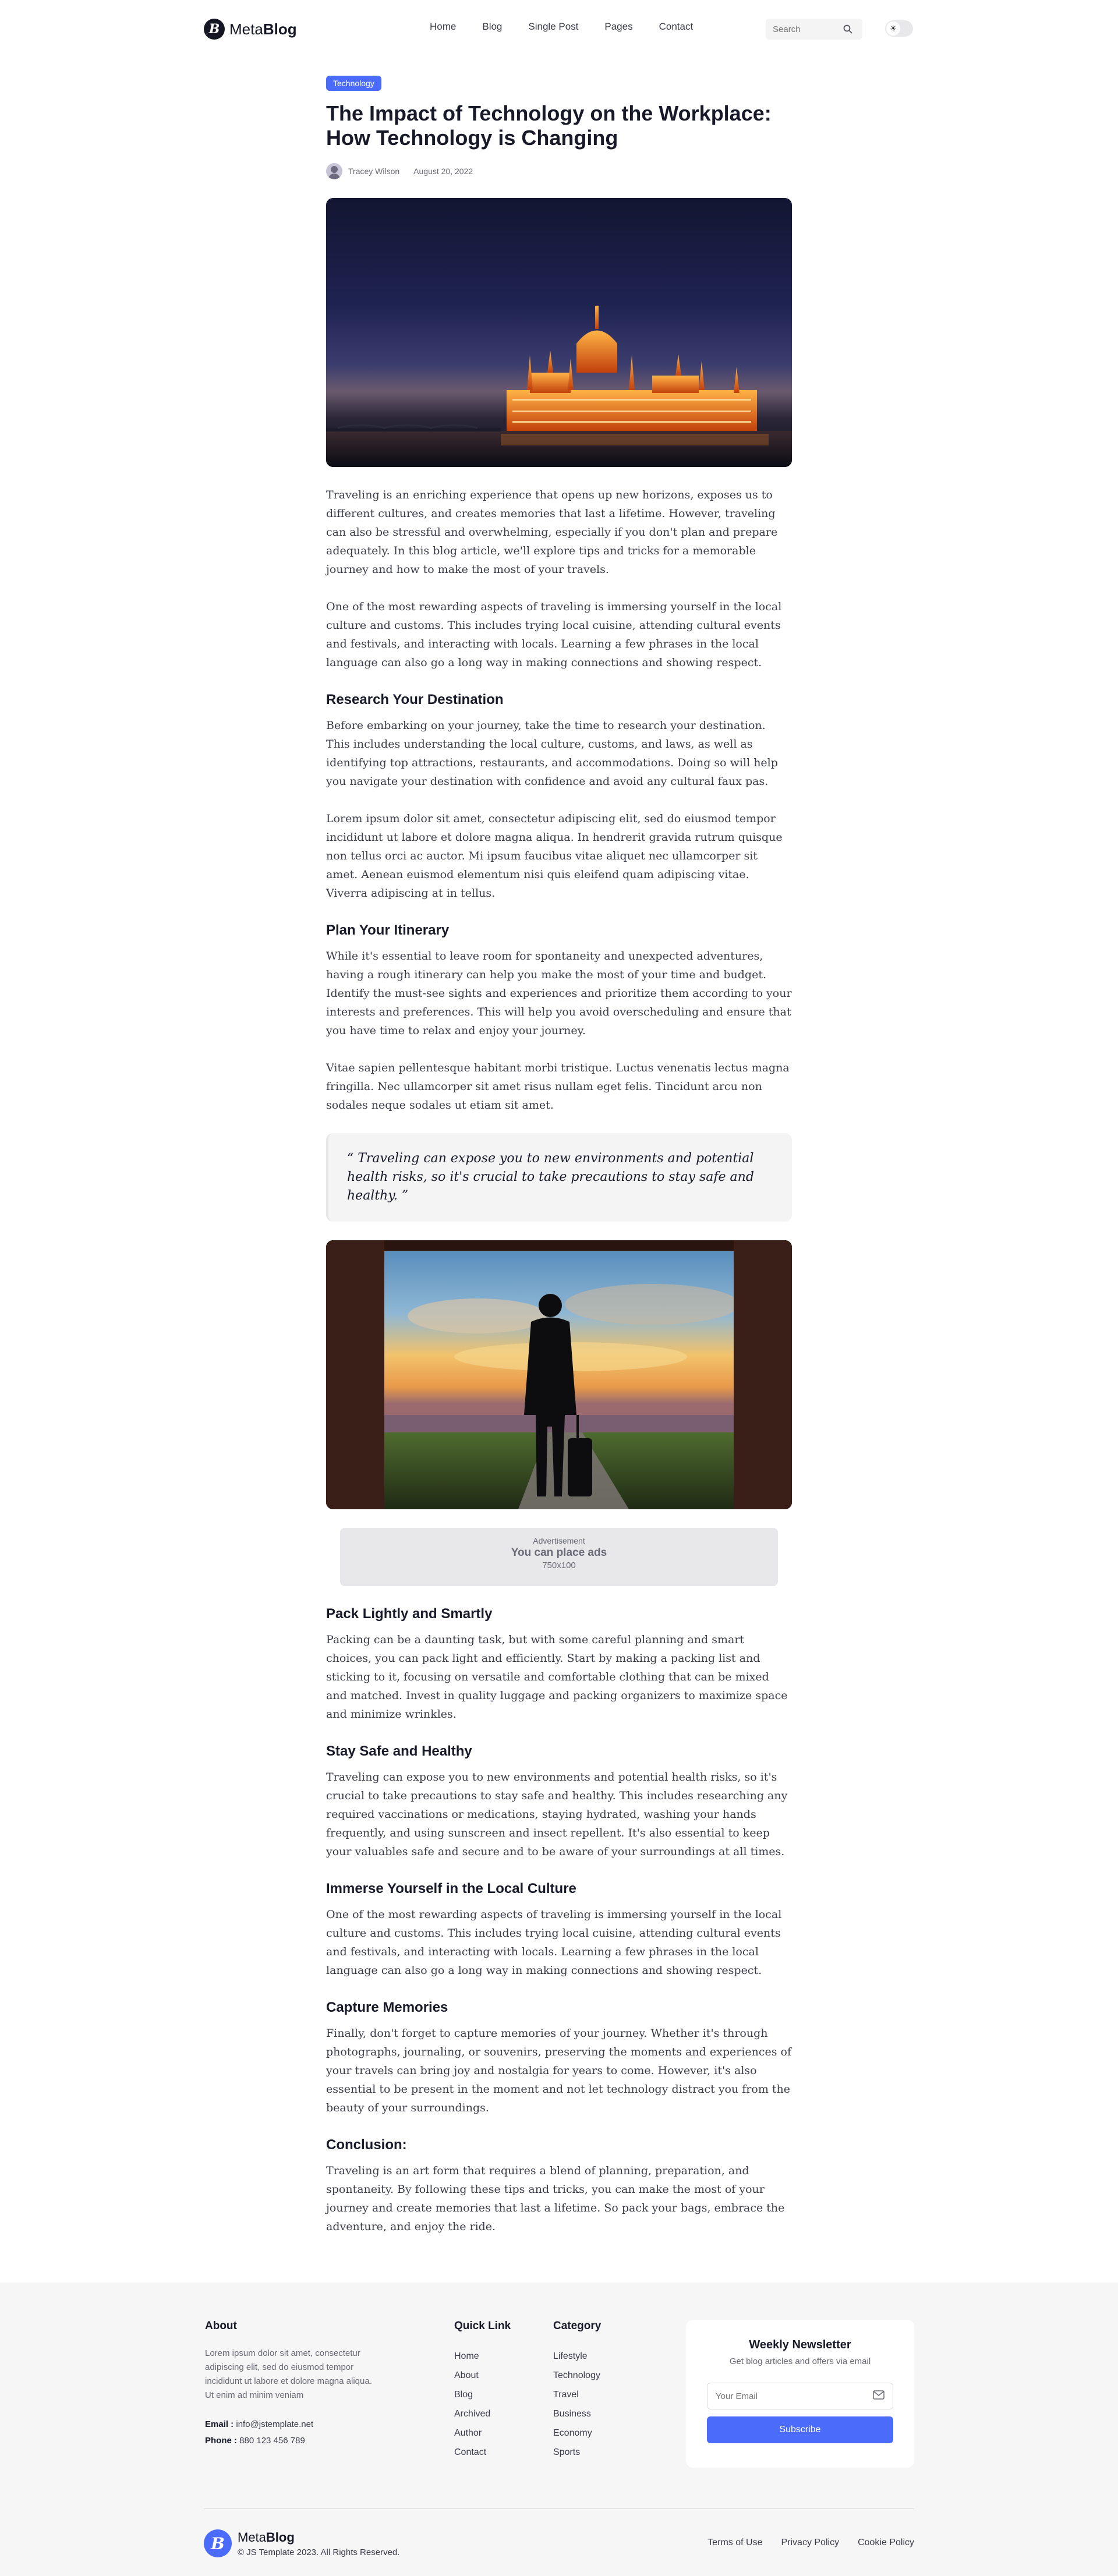 The image size is (1118, 2576). I want to click on email-value: info@jstemplate.net, so click(274, 2424).